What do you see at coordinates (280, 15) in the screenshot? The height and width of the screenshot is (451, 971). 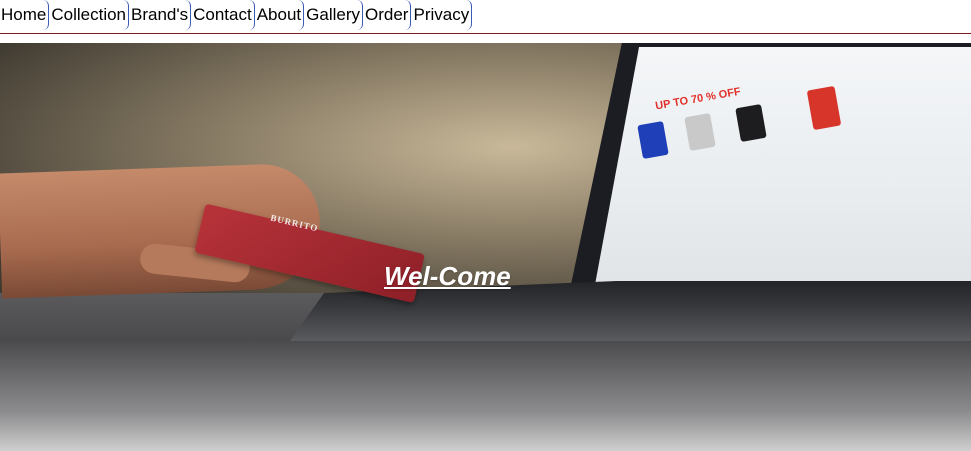 I see `nav-link-about: About` at bounding box center [280, 15].